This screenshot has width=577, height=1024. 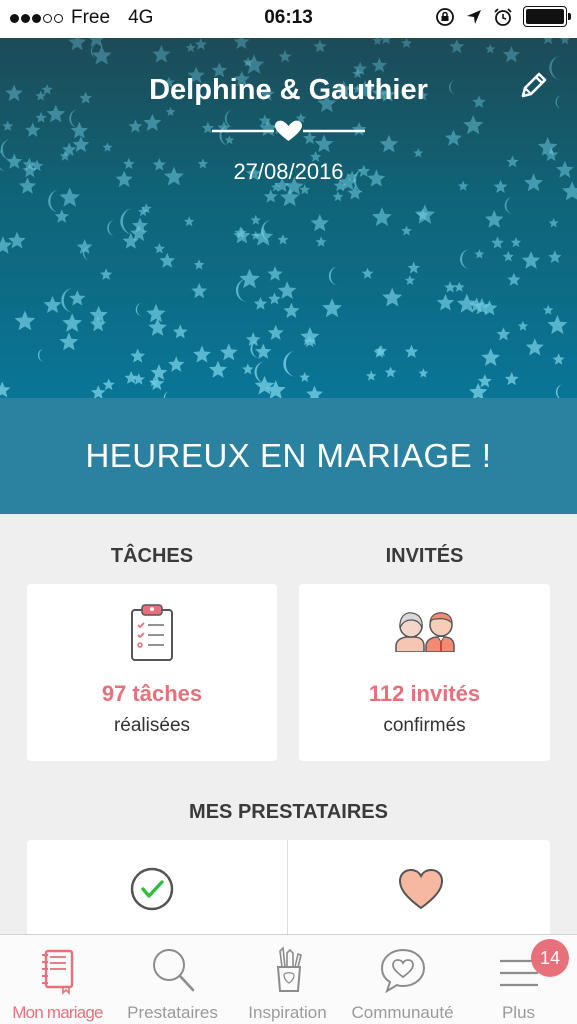 What do you see at coordinates (81, 18) in the screenshot?
I see `status-left: Free 4G` at bounding box center [81, 18].